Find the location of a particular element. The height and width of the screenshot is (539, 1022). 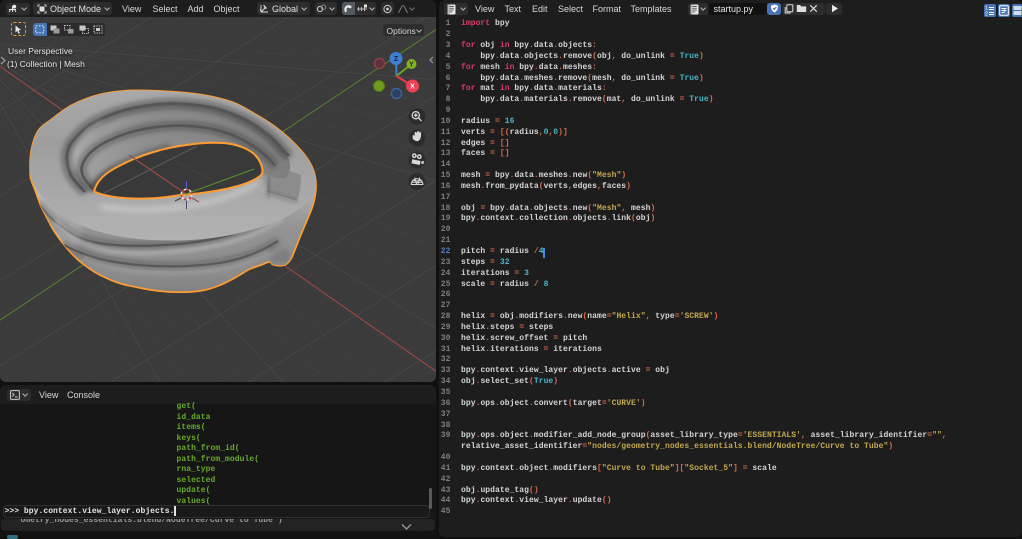

svg-text: Z is located at coordinates (396, 59).